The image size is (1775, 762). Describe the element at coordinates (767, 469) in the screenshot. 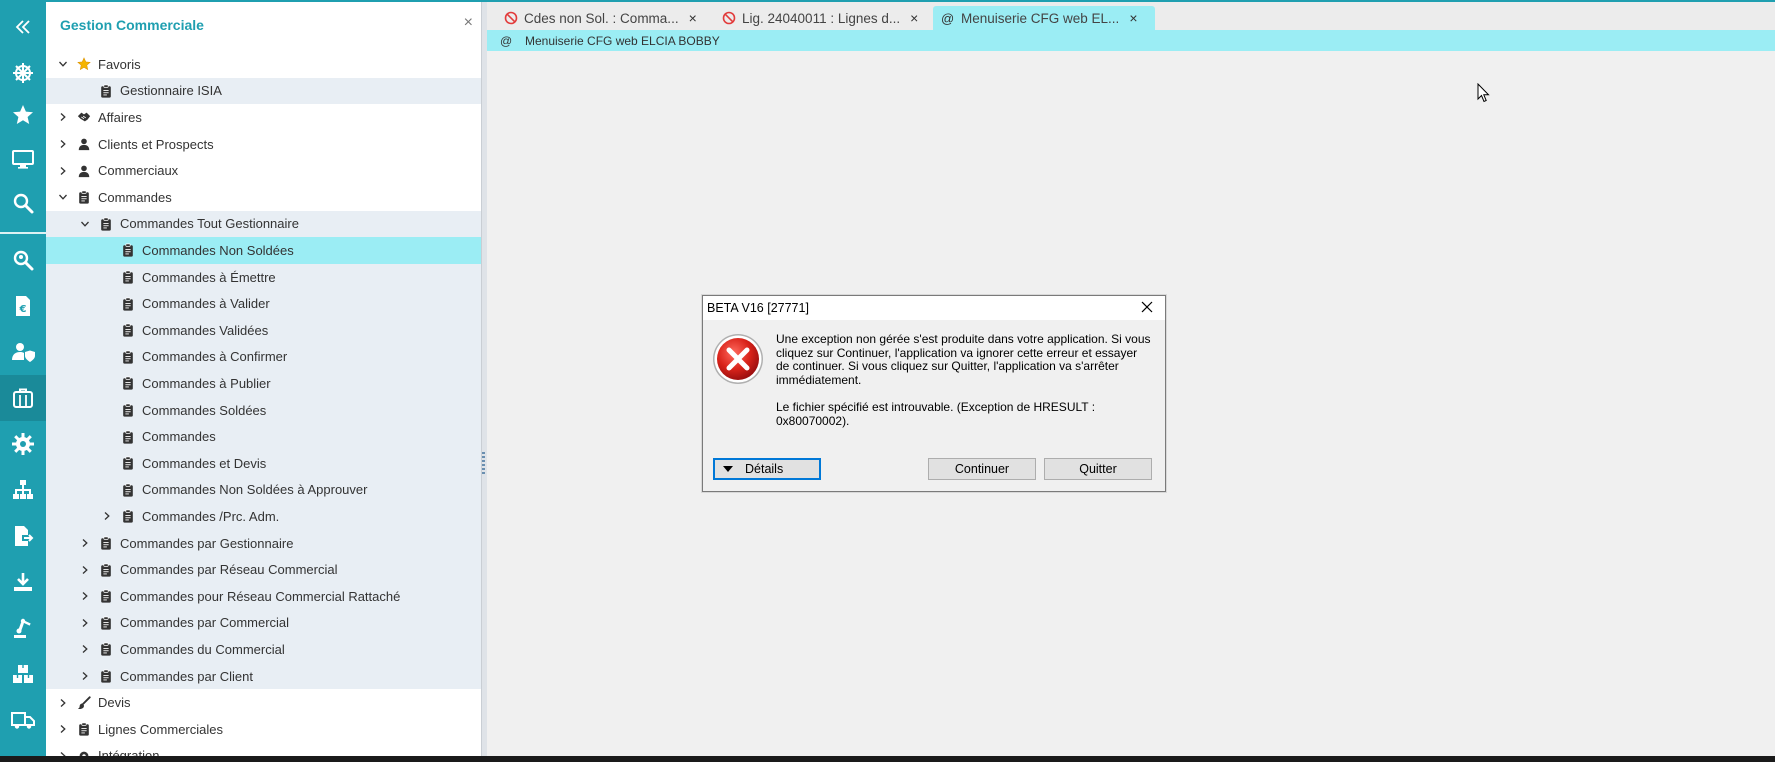

I see `details-button: Détails` at that location.